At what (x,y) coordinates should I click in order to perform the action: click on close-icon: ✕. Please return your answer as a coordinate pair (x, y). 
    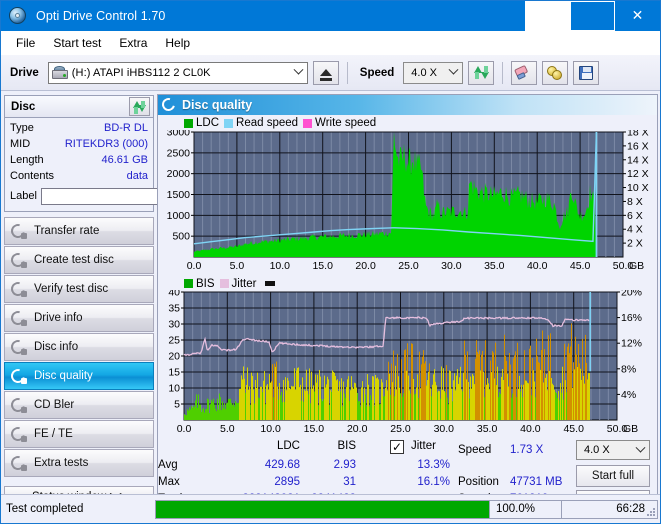
    Looking at the image, I should click on (637, 16).